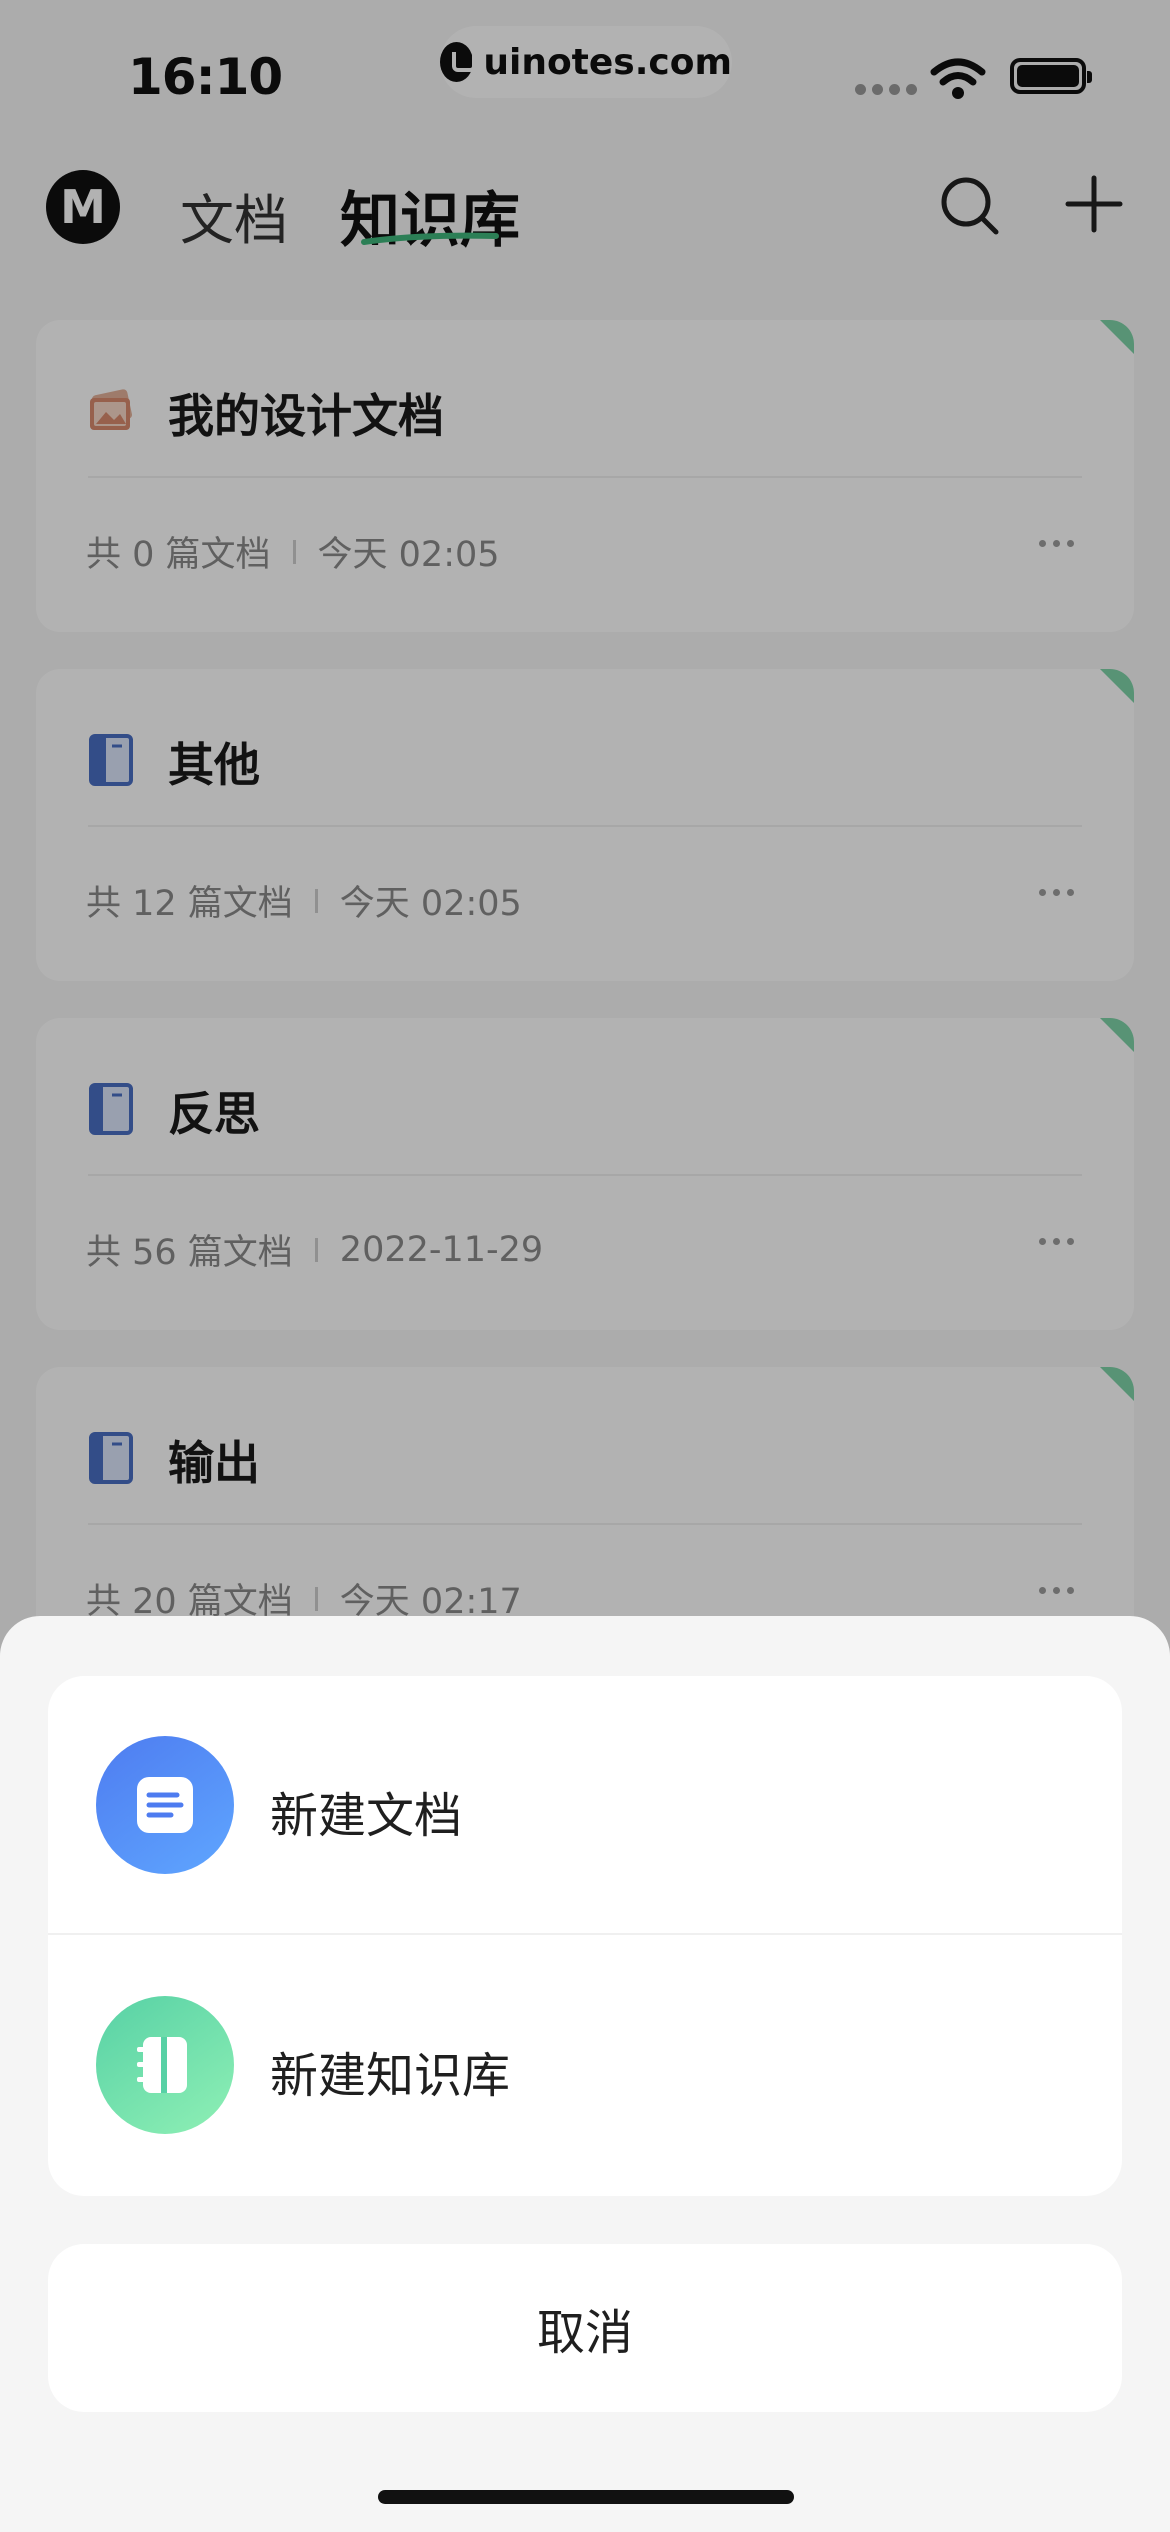 This screenshot has width=1170, height=2532. Describe the element at coordinates (165, 2065) in the screenshot. I see `notebook-icon` at that location.